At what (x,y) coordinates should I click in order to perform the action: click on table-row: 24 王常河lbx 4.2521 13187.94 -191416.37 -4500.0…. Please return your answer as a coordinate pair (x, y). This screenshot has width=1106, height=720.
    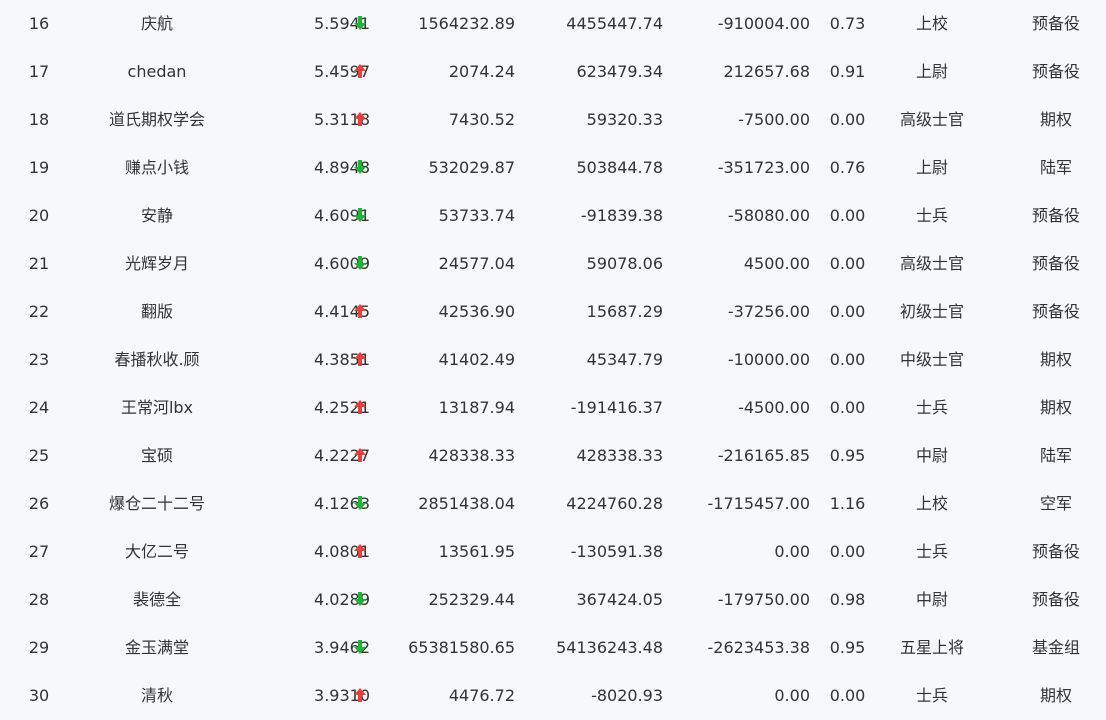
    Looking at the image, I should click on (553, 408).